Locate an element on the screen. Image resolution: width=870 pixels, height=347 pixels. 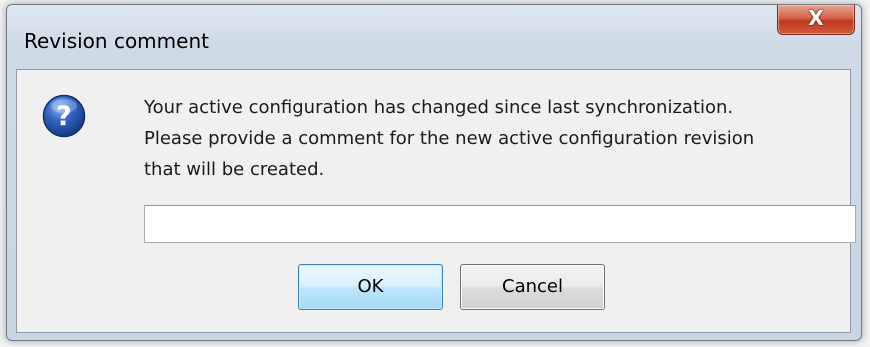
question-icon: ? is located at coordinates (64, 116).